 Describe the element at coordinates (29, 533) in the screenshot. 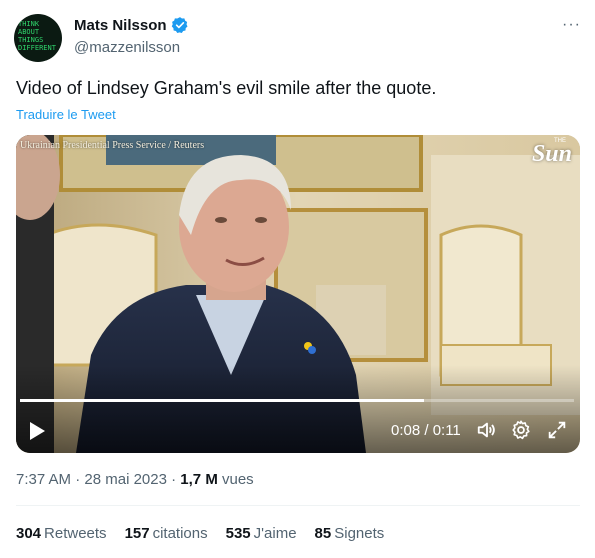

I see `stat-count: 304` at that location.